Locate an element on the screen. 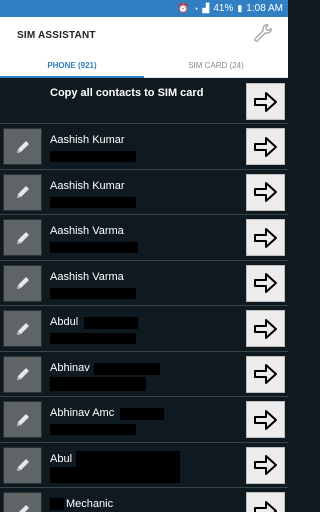 Image resolution: width=320 pixels, height=512 pixels. app-title: SIM ASSISTANT is located at coordinates (56, 35).